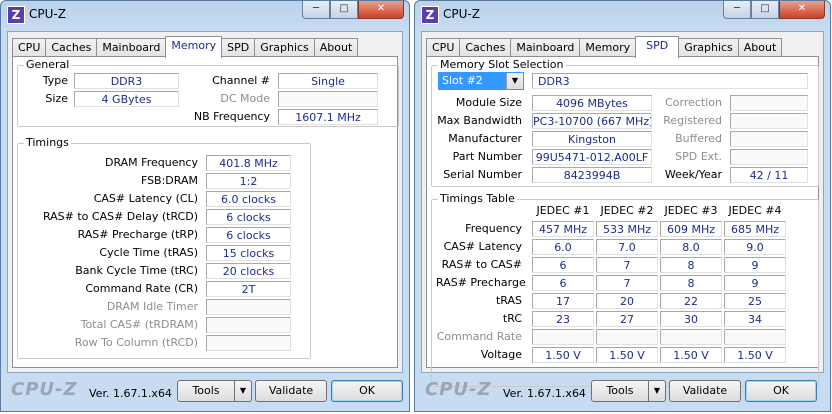 This screenshot has width=832, height=414. I want to click on timing-label: Bank Cycle Time (tRC), so click(136, 270).